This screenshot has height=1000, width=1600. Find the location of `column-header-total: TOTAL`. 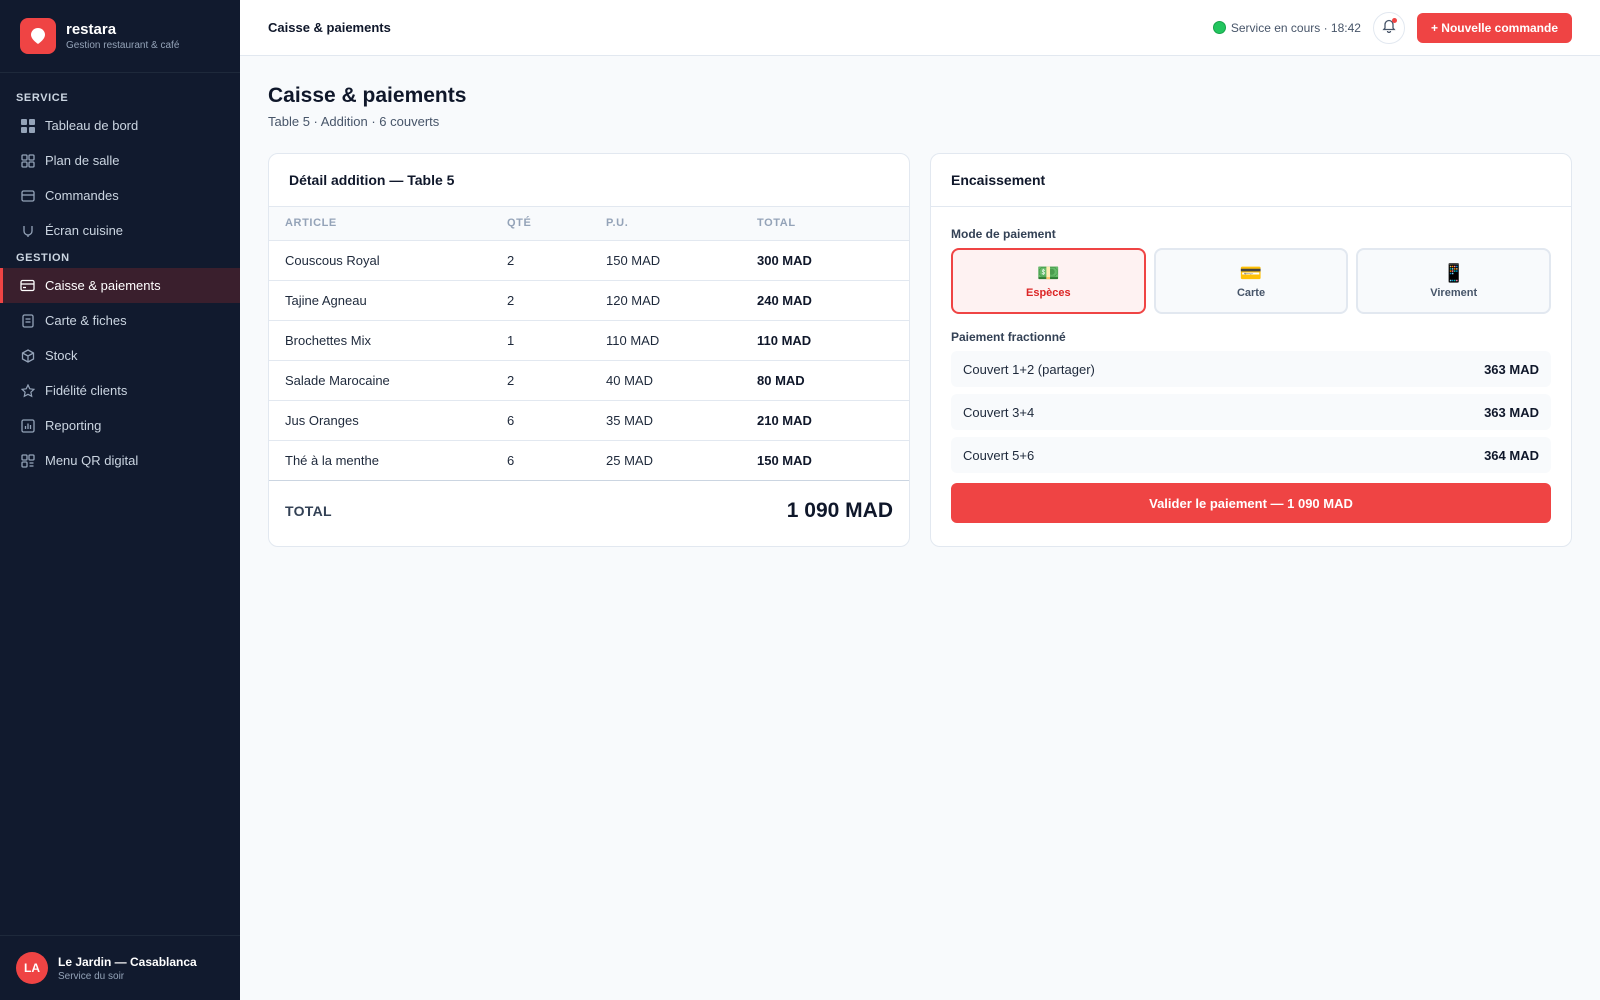

column-header-total: TOTAL is located at coordinates (833, 224).